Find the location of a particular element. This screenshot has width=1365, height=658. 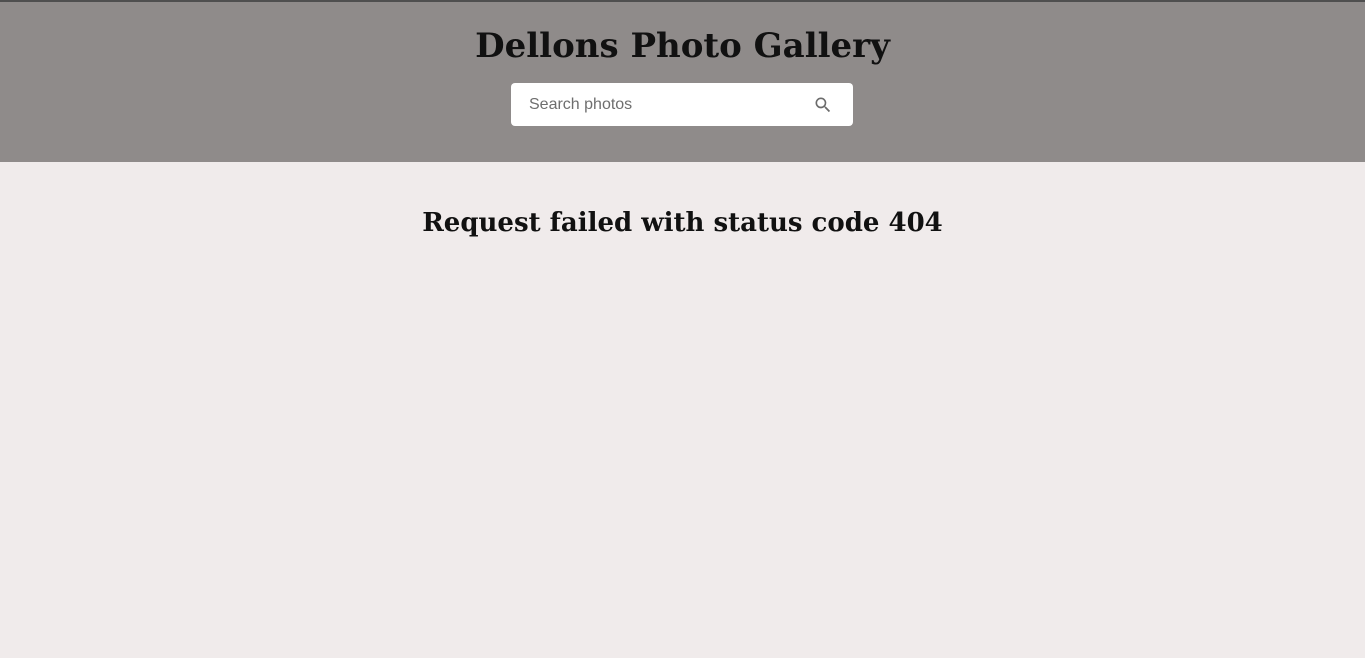

search-button is located at coordinates (823, 104).